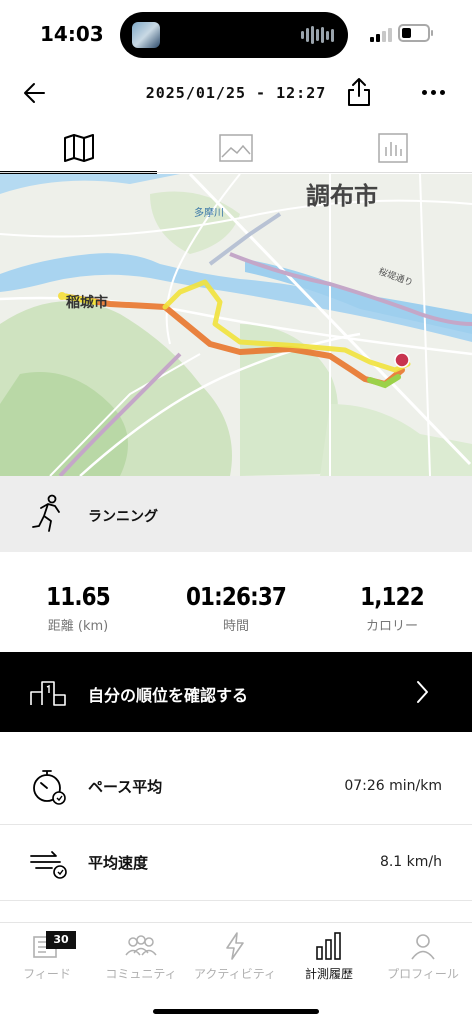 This screenshot has height=1024, width=472. What do you see at coordinates (141, 974) in the screenshot?
I see `nav-label-community: コミュニティ` at bounding box center [141, 974].